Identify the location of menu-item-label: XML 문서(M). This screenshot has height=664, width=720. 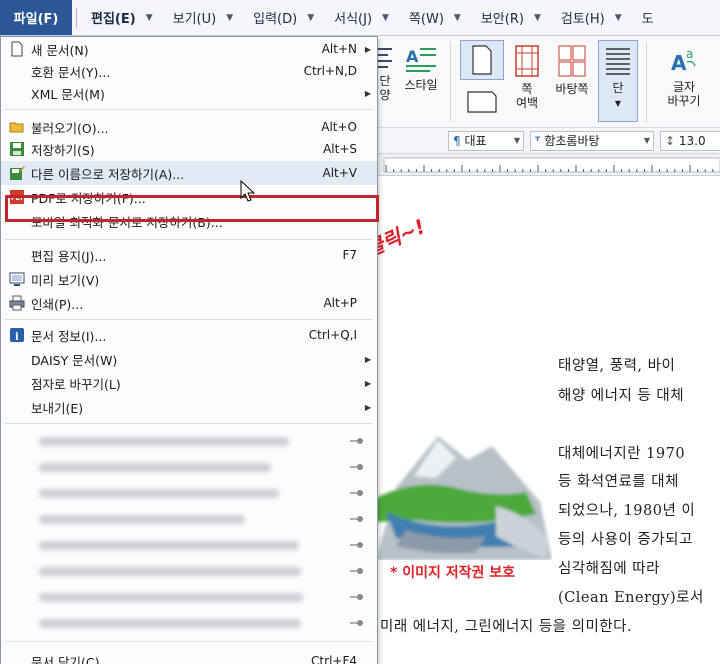
(68, 94).